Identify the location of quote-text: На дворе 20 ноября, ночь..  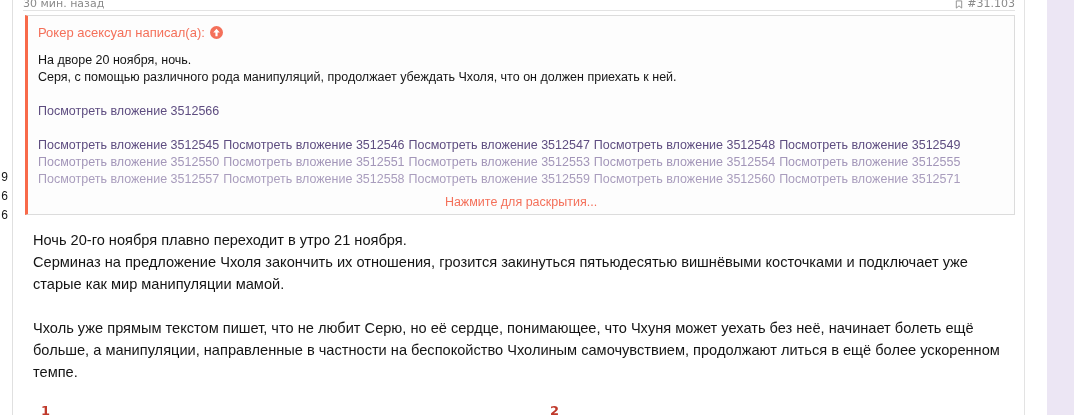
(115, 60).